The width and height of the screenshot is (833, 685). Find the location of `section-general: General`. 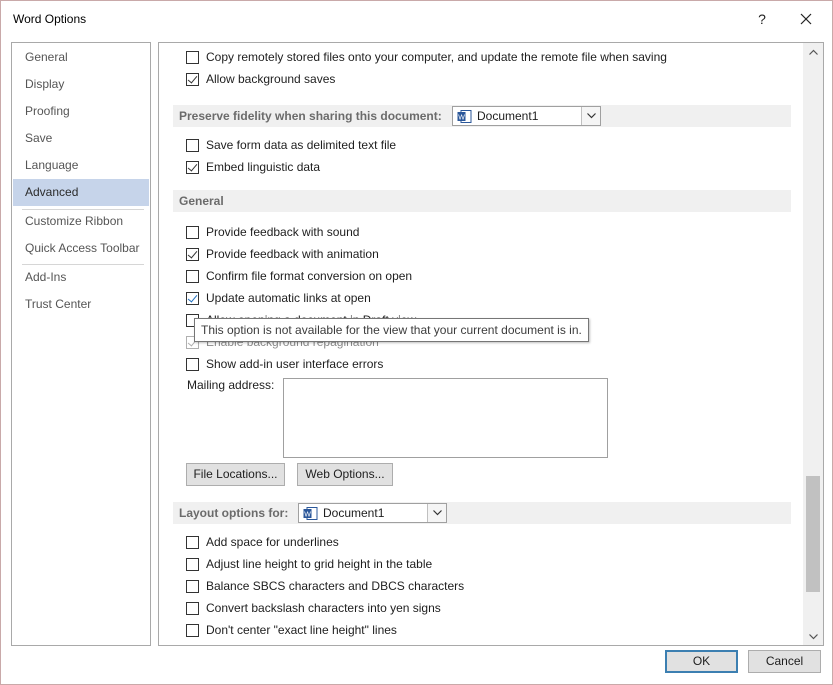

section-general: General is located at coordinates (482, 201).